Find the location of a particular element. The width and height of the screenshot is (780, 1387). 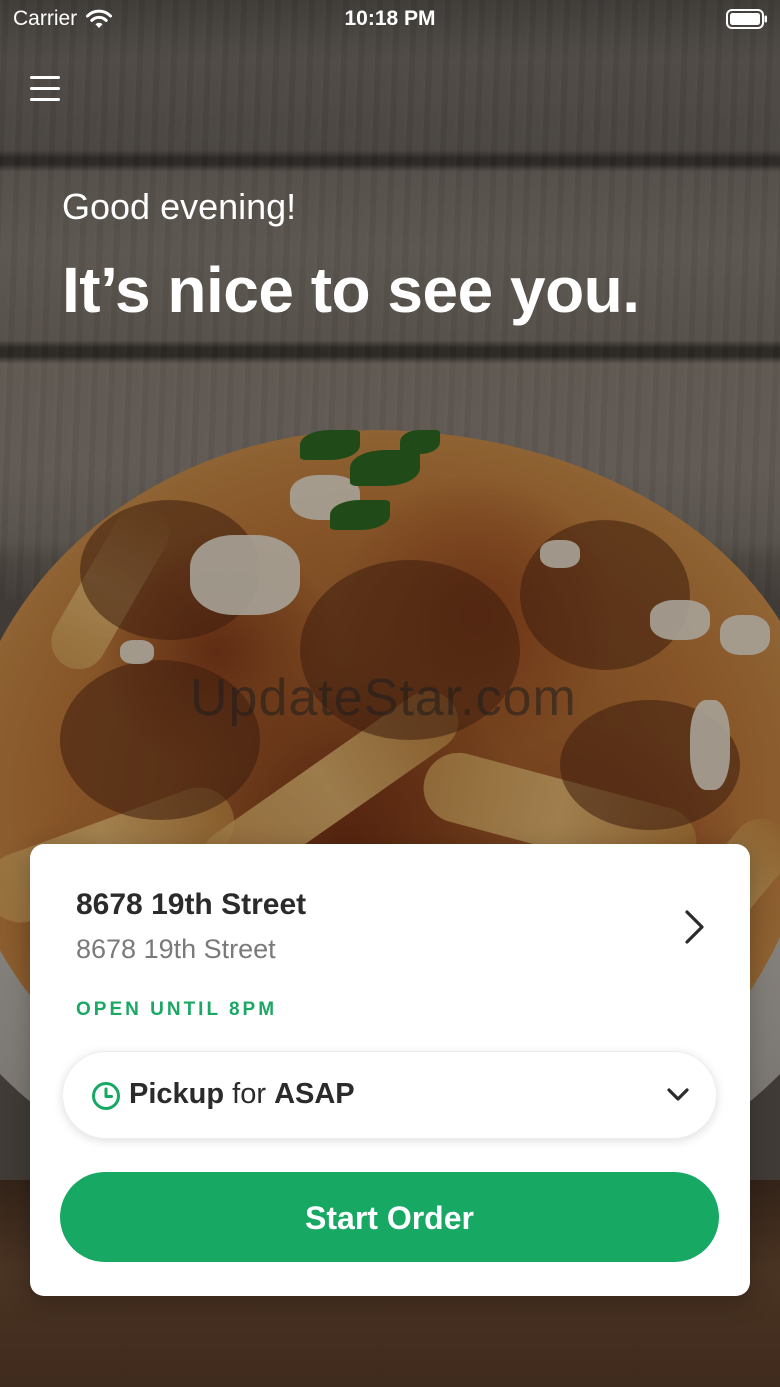

welcome-headline: It’s nice to see you. is located at coordinates (351, 290).